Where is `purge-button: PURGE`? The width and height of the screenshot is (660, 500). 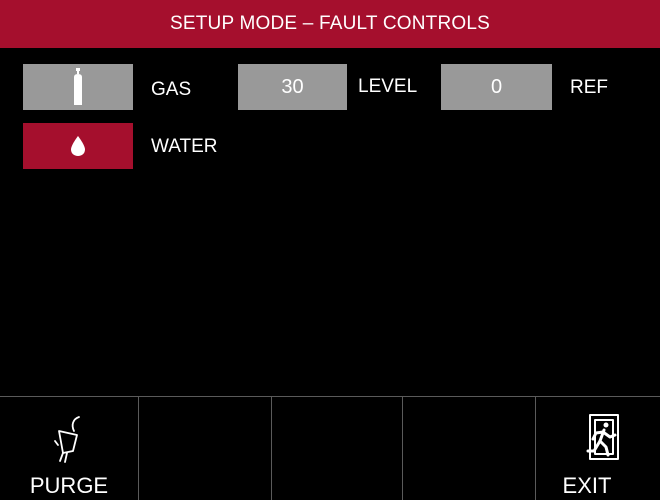
purge-button: PURGE is located at coordinates (69, 448).